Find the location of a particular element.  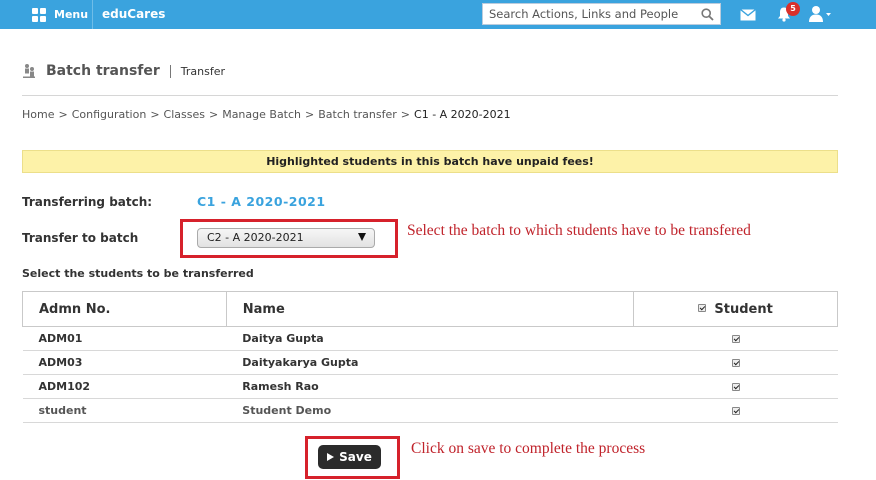

search-box is located at coordinates (601, 14).